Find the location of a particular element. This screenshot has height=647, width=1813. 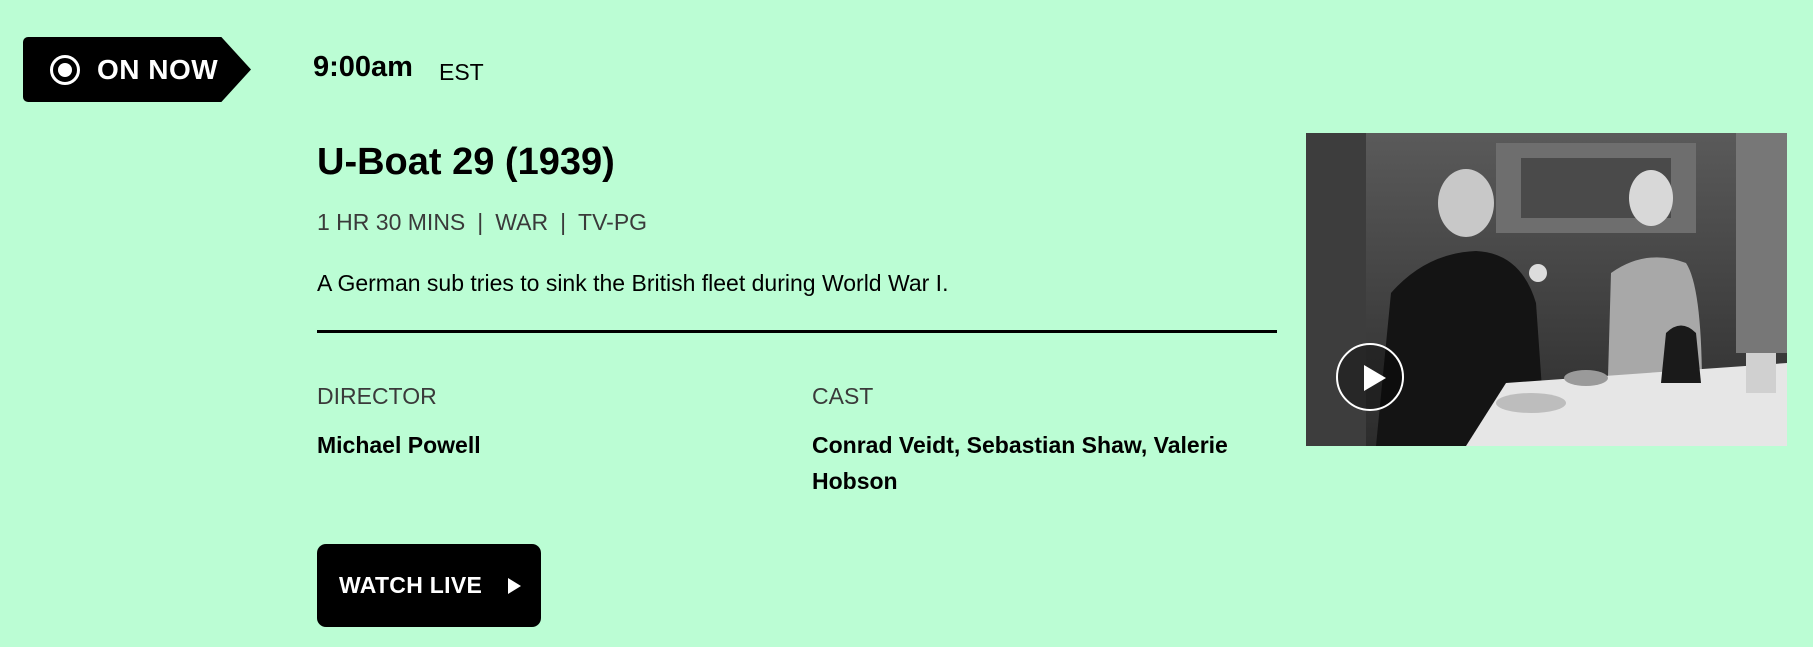

live-radio-icon is located at coordinates (65, 70).